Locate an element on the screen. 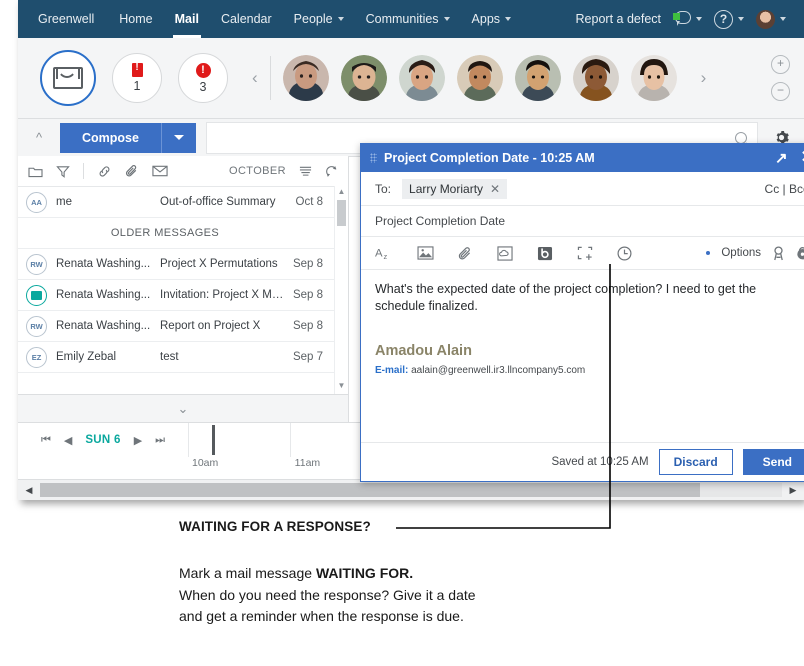 The width and height of the screenshot is (804, 666). clock-icon is located at coordinates (624, 253).